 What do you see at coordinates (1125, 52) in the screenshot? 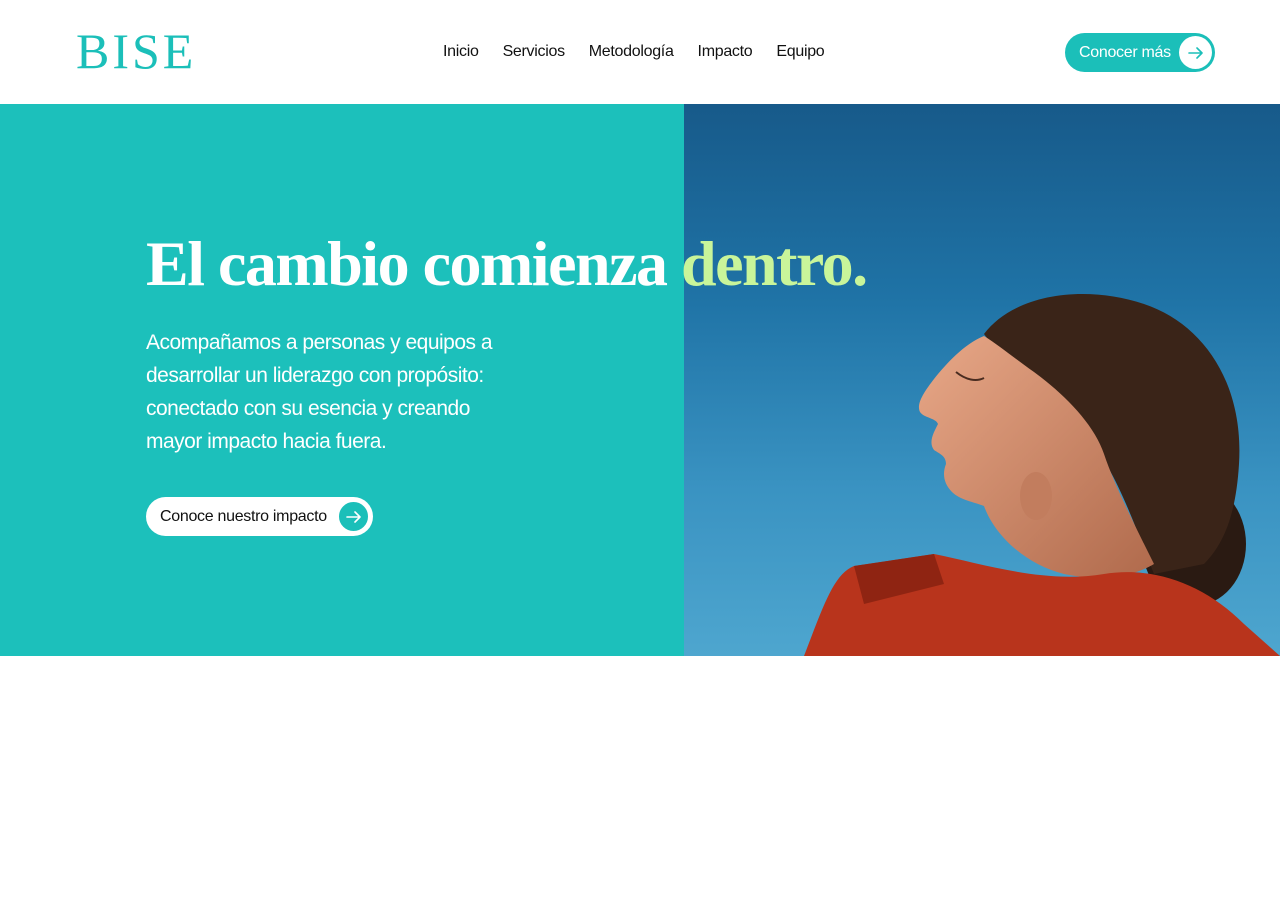
I see `conocer-mas-label: Conocer más` at bounding box center [1125, 52].